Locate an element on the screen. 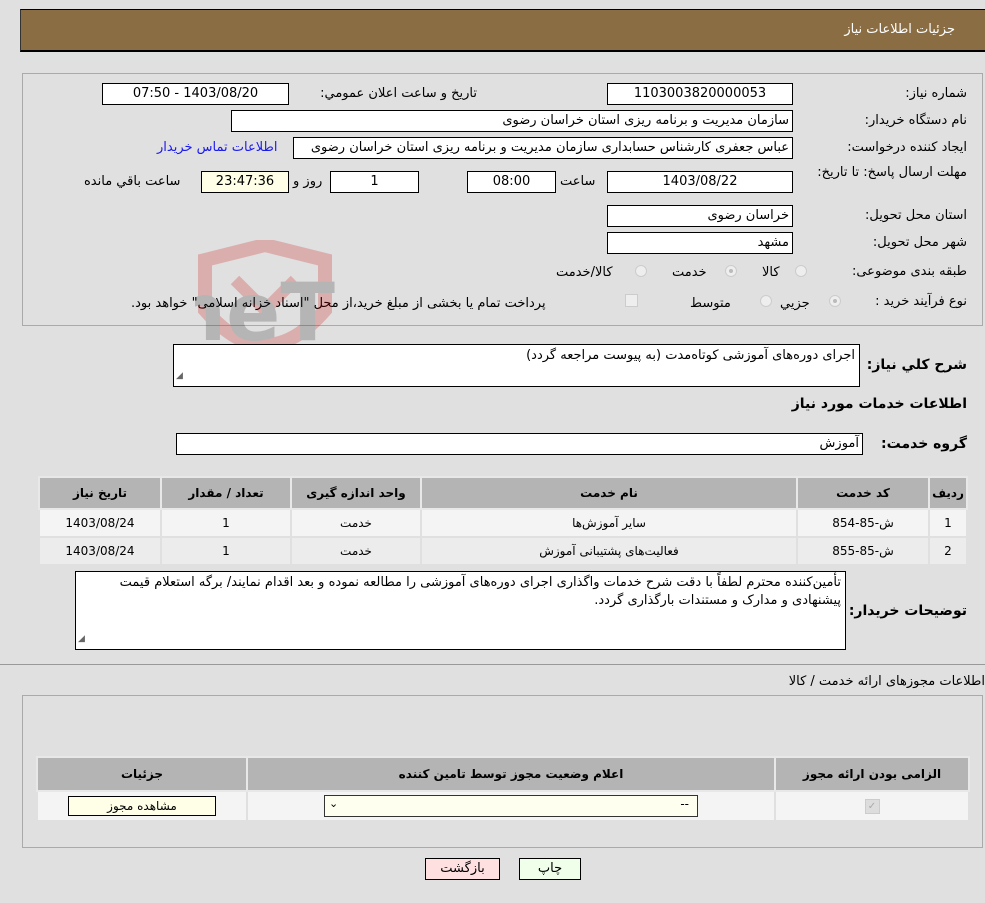 The image size is (985, 903). col-qty: تعداد / مقدار is located at coordinates (226, 493).